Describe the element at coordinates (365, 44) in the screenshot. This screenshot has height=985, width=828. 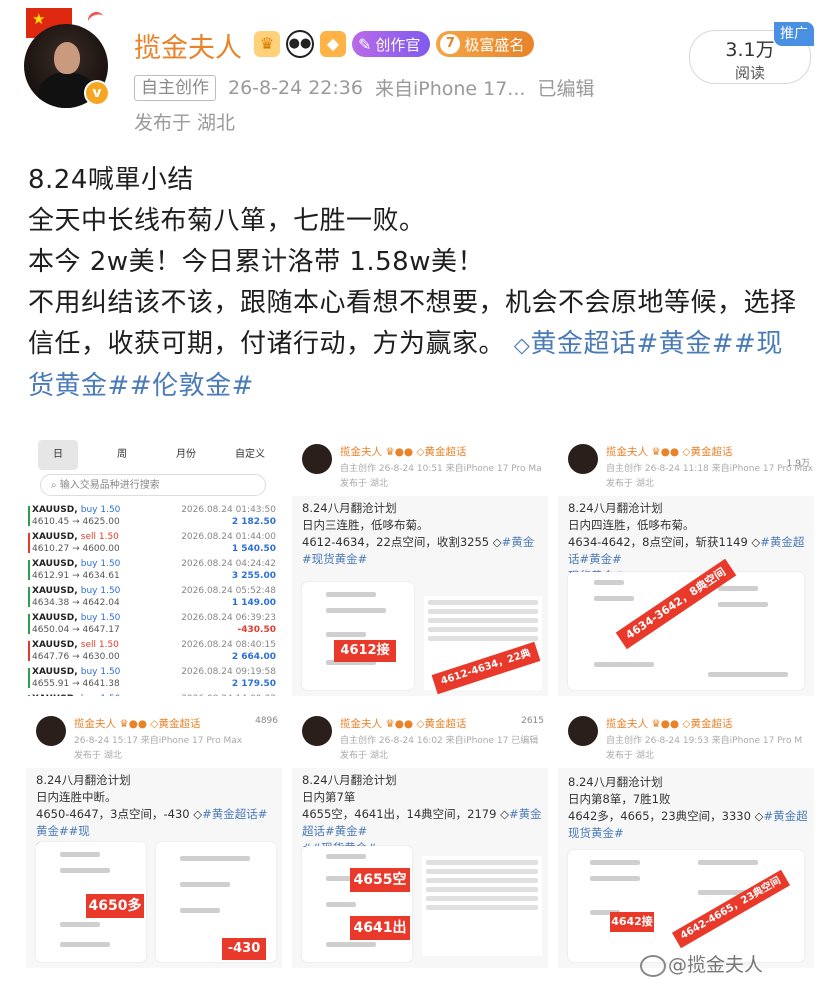
I see `creator-icon: ✎` at that location.